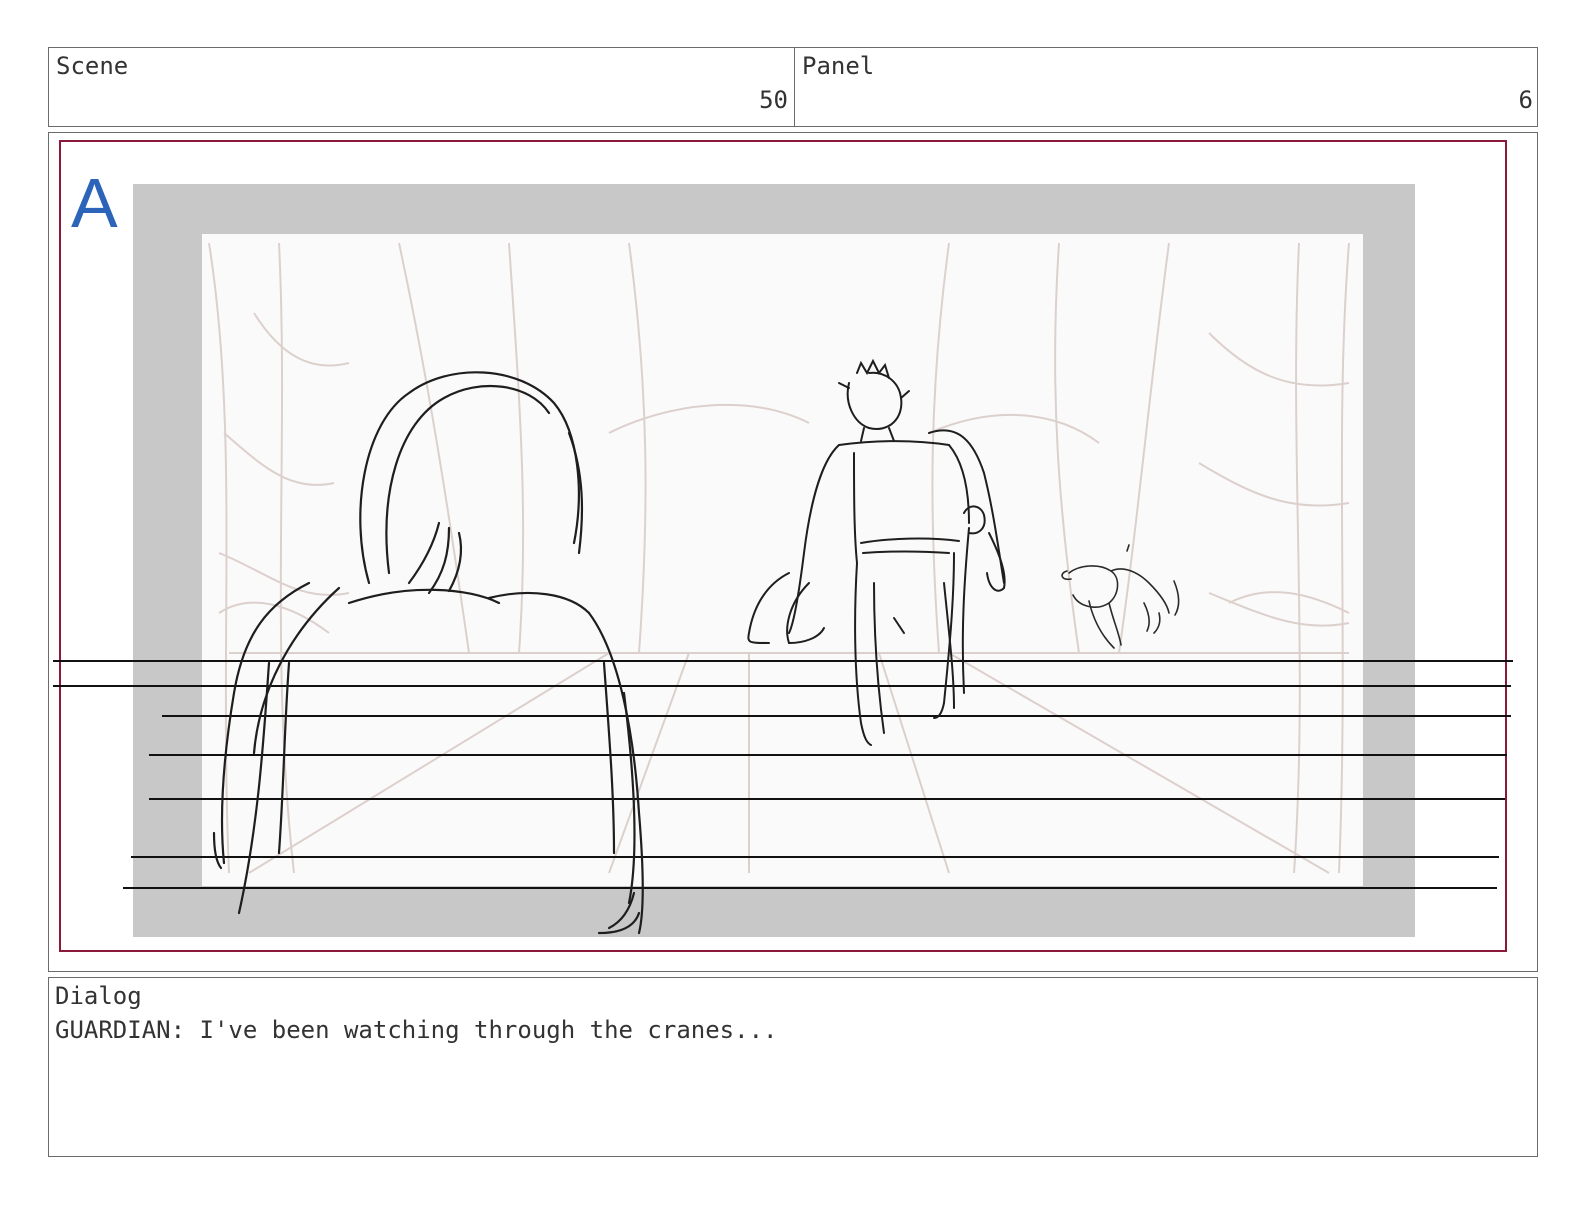  Describe the element at coordinates (92, 66) in the screenshot. I see `scene-label: Scene` at that location.